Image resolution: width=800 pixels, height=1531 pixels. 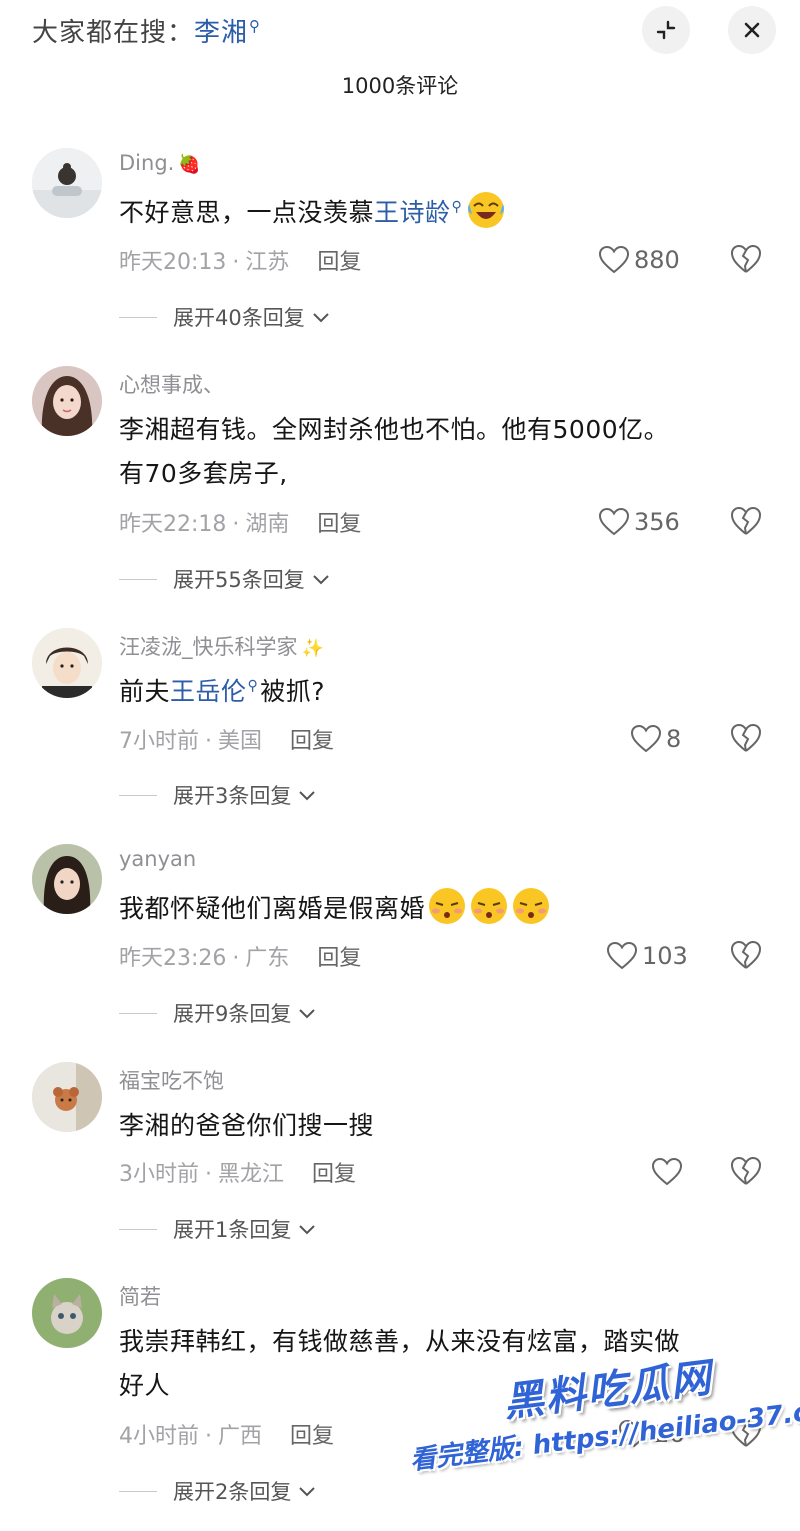 I want to click on comment-text: 我都怀疑他们离婚是假离婚, so click(x=439, y=908).